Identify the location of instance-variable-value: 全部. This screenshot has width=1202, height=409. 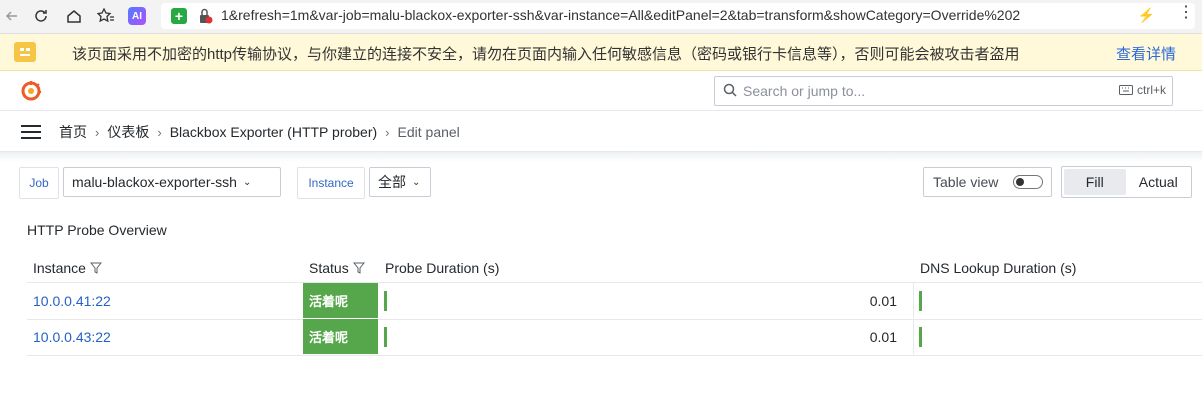
(392, 182).